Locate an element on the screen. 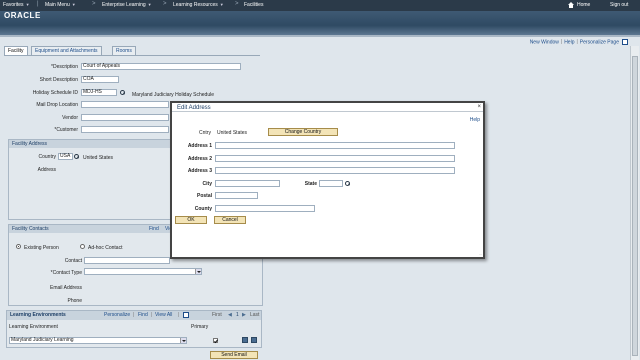 The width and height of the screenshot is (640, 360). postal-input is located at coordinates (236, 195).